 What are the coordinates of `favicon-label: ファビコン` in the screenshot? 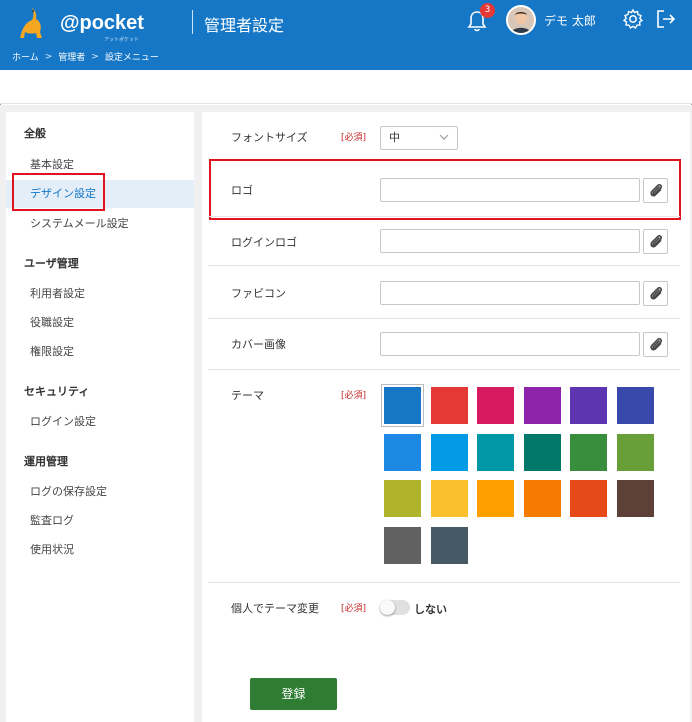 It's located at (258, 293).